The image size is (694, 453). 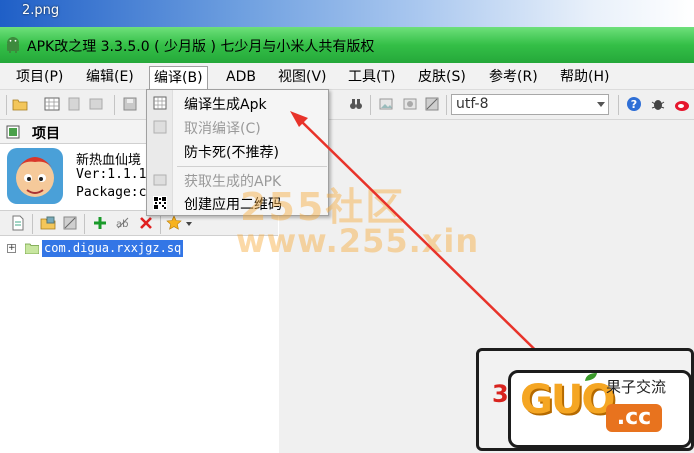 I want to click on weibo-icon, so click(x=682, y=104).